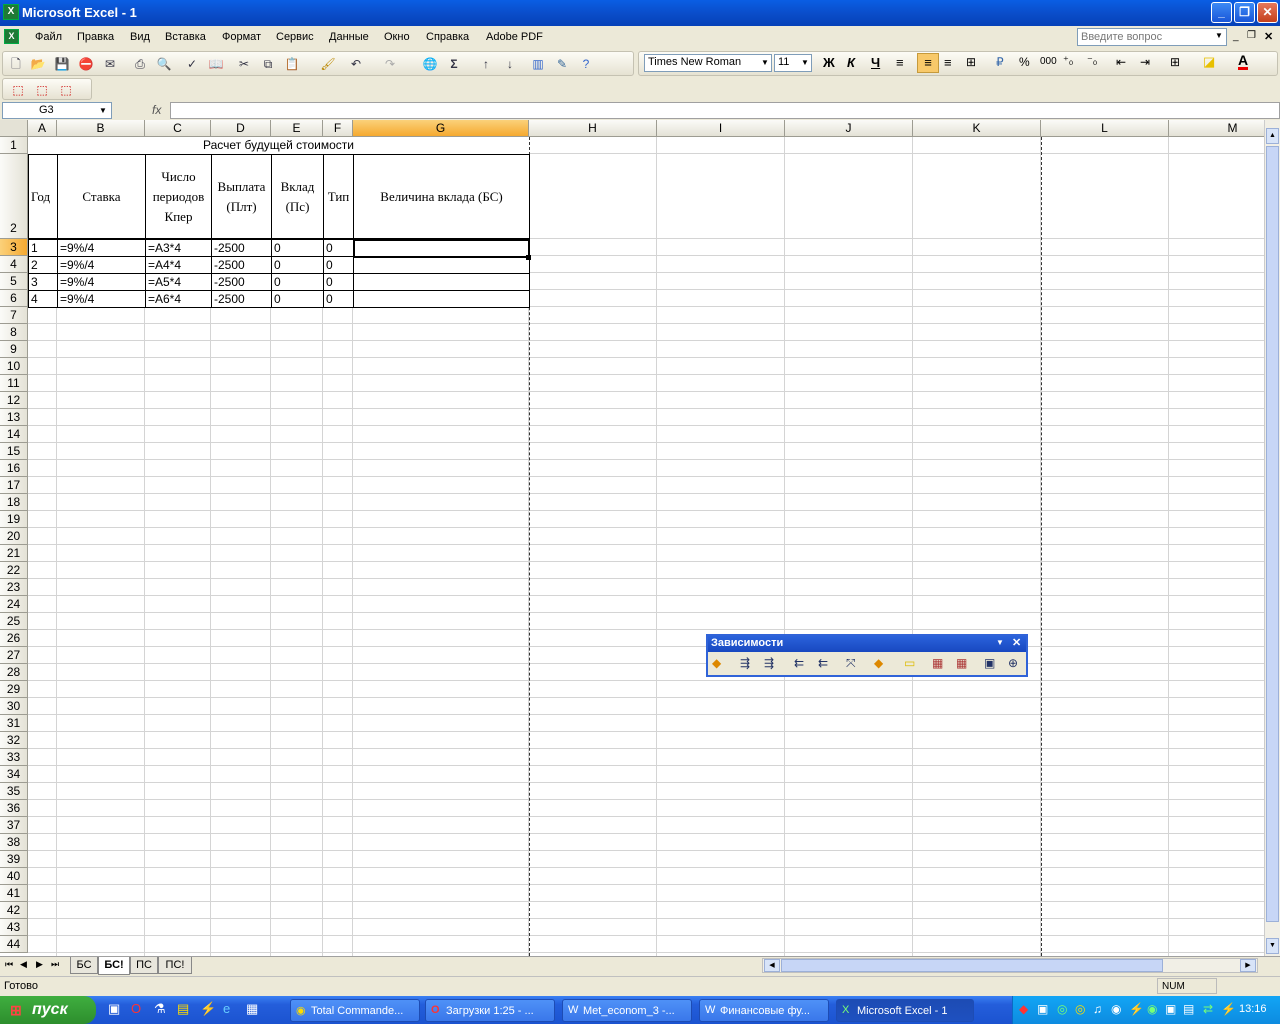 This screenshot has width=1280, height=1024. I want to click on scroll-down-icon: ▼, so click(1272, 946).